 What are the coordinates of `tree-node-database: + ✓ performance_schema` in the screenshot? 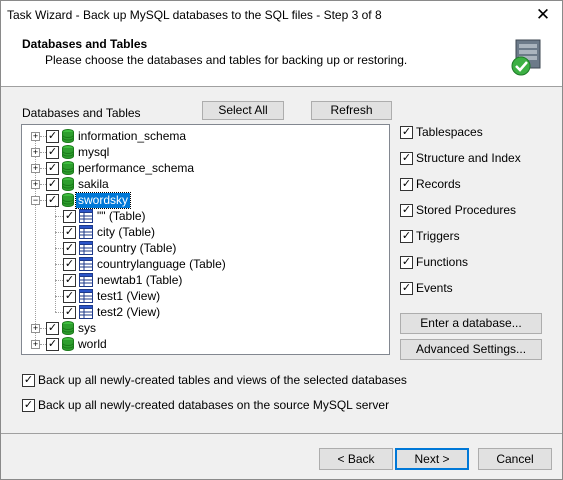 It's located at (202, 168).